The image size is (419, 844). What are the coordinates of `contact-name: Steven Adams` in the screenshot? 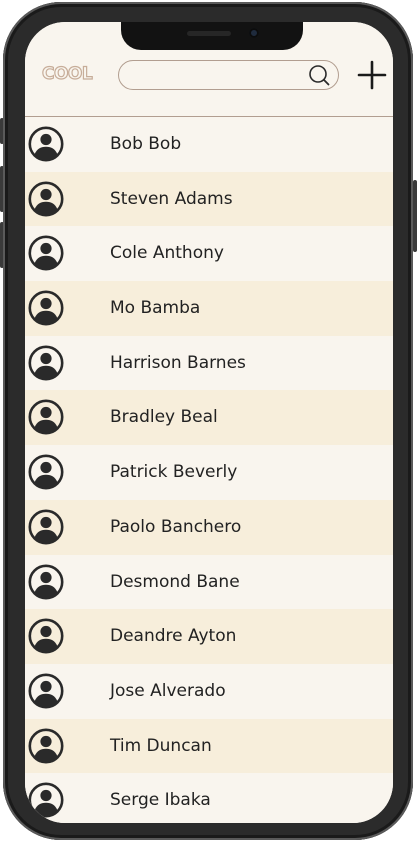 It's located at (171, 198).